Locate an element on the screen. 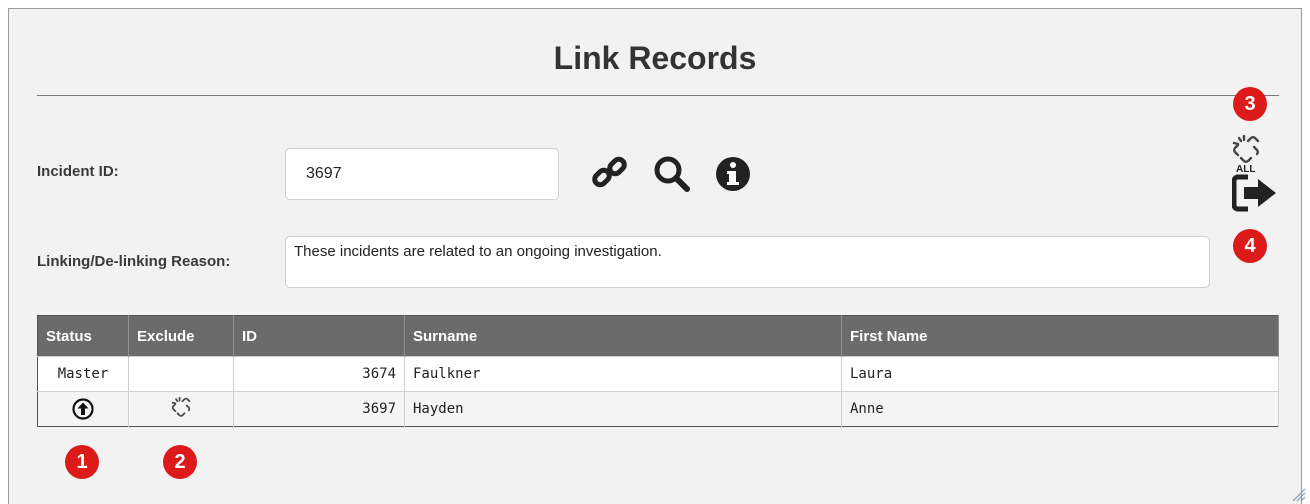  search-icon is located at coordinates (672, 174).